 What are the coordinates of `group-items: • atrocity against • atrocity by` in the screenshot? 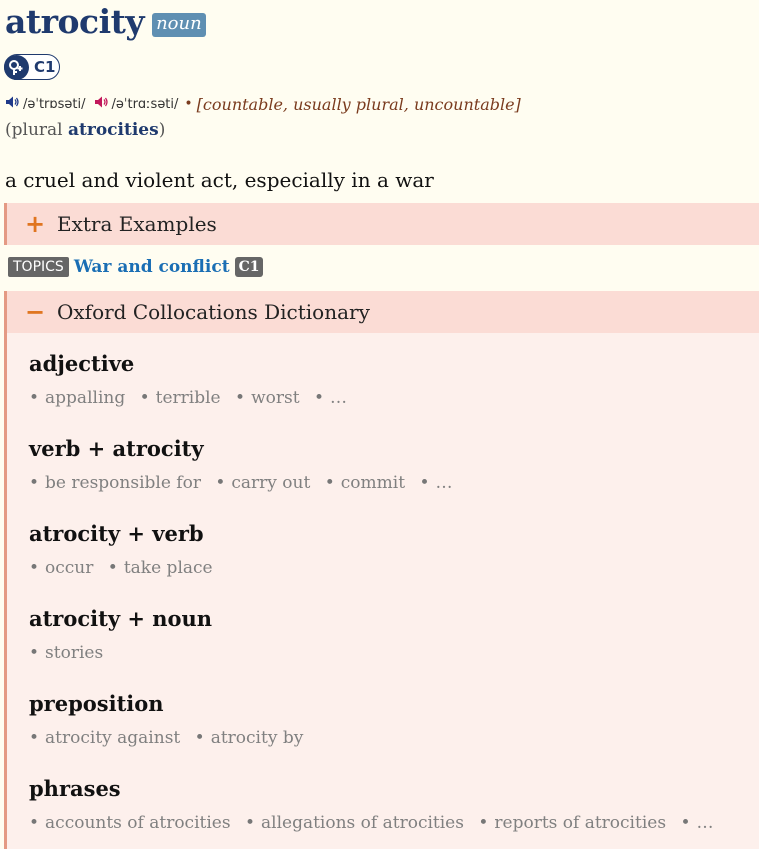 It's located at (166, 738).